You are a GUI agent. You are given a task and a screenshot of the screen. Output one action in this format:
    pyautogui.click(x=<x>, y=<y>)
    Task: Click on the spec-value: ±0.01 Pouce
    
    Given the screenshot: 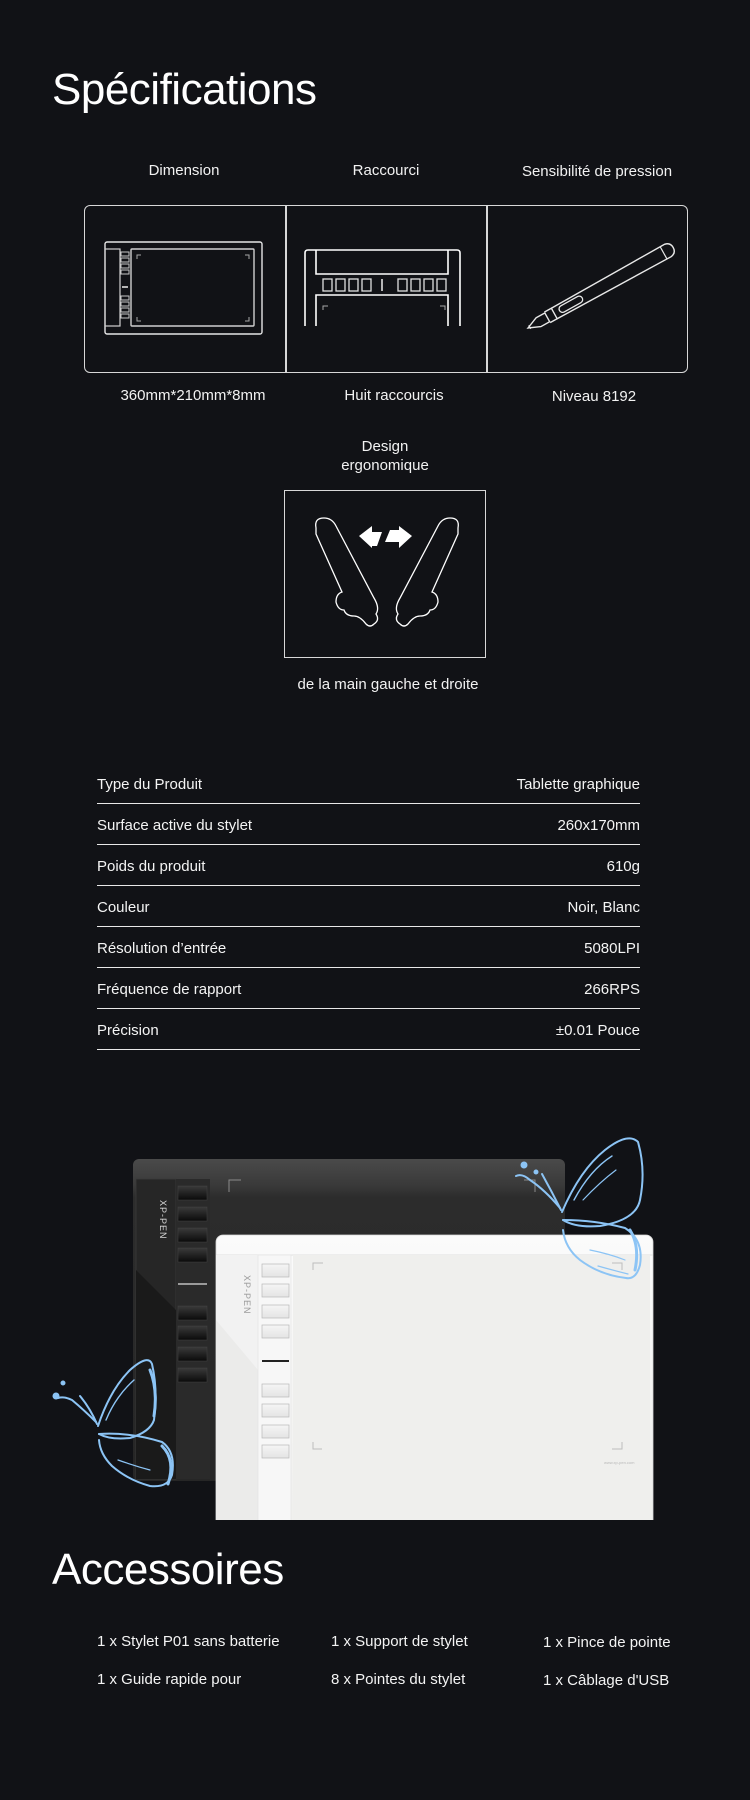 What is the action you would take?
    pyautogui.click(x=597, y=1030)
    